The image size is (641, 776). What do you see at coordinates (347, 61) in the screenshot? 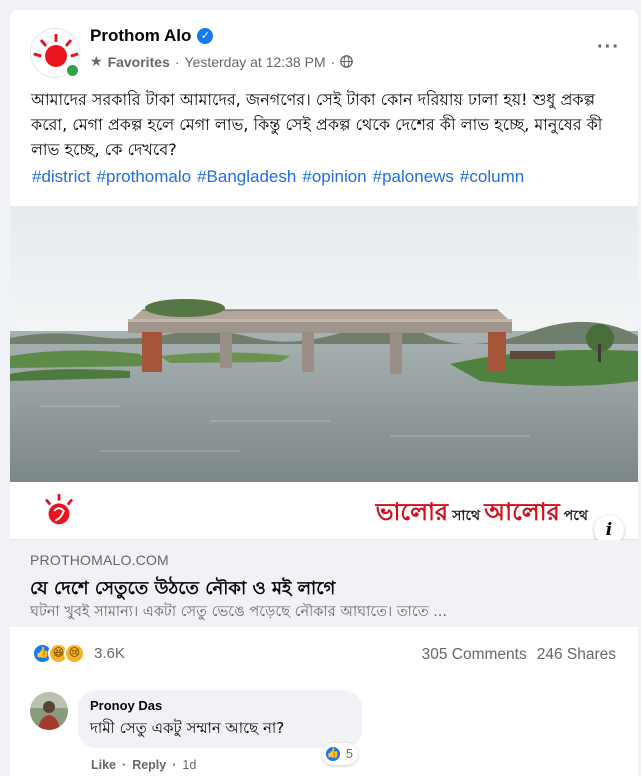
I see `globe-icon` at bounding box center [347, 61].